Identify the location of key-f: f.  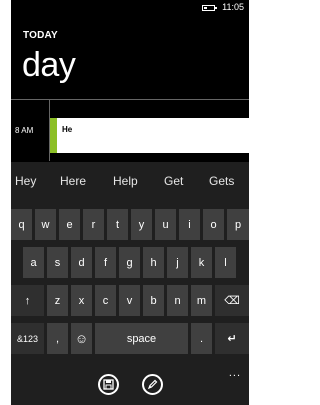
(105, 262).